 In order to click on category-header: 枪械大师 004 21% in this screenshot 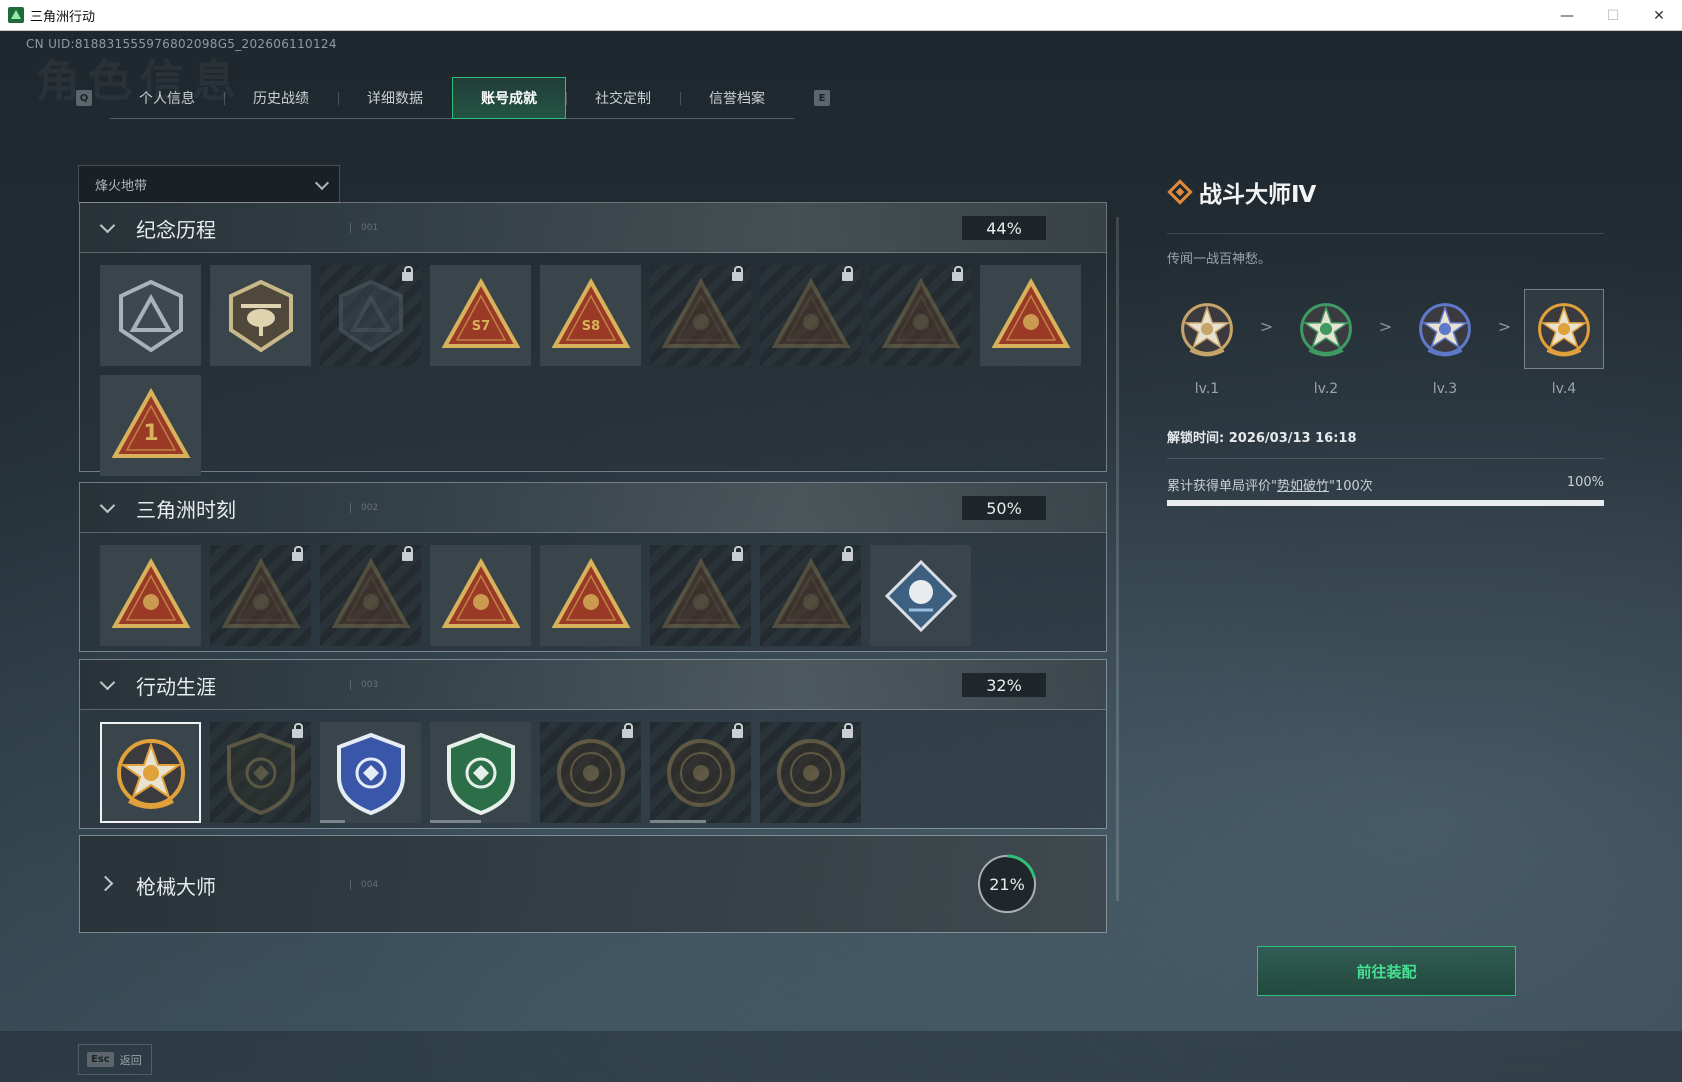, I will do `click(593, 884)`.